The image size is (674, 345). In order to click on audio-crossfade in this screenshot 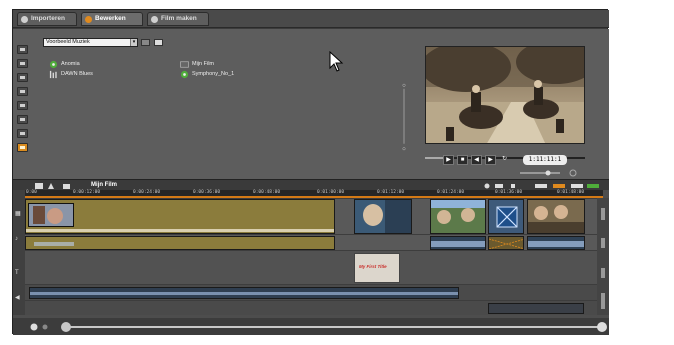, I will do `click(506, 243)`.